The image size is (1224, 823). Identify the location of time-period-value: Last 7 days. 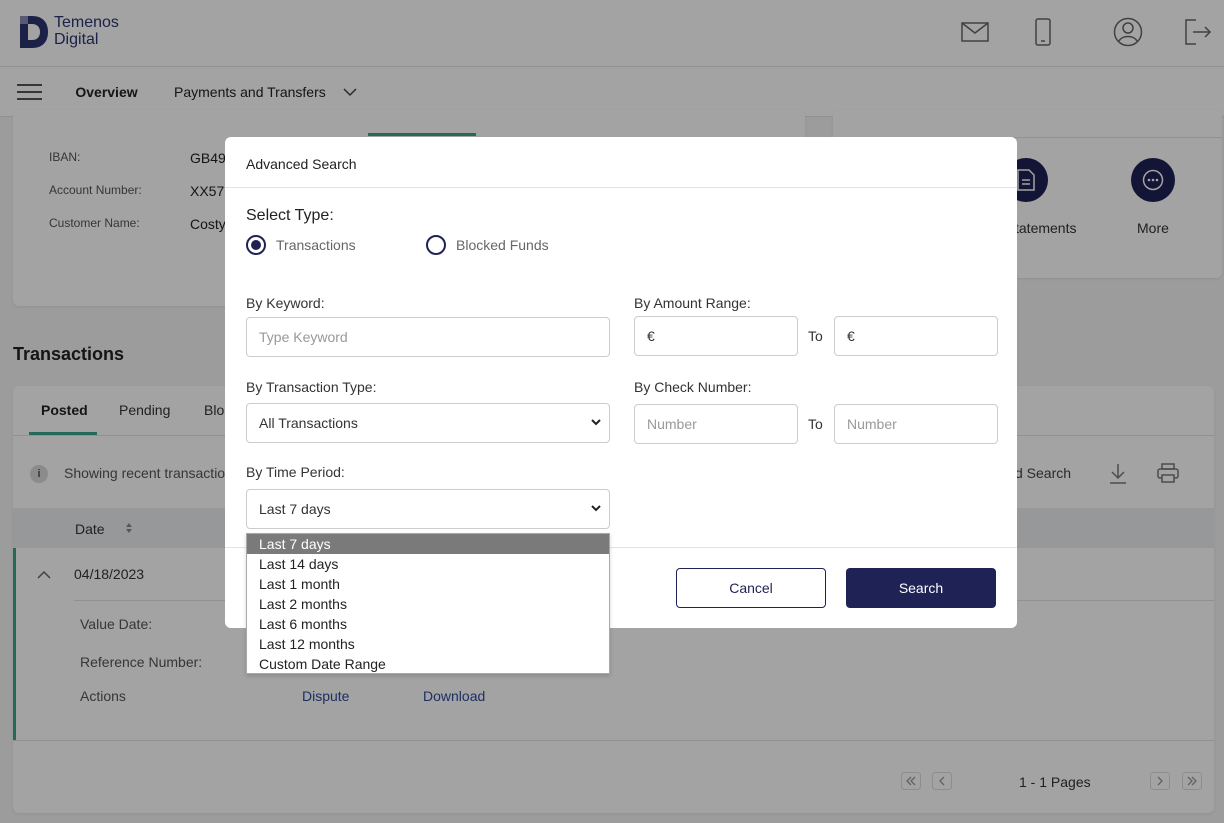
(295, 509).